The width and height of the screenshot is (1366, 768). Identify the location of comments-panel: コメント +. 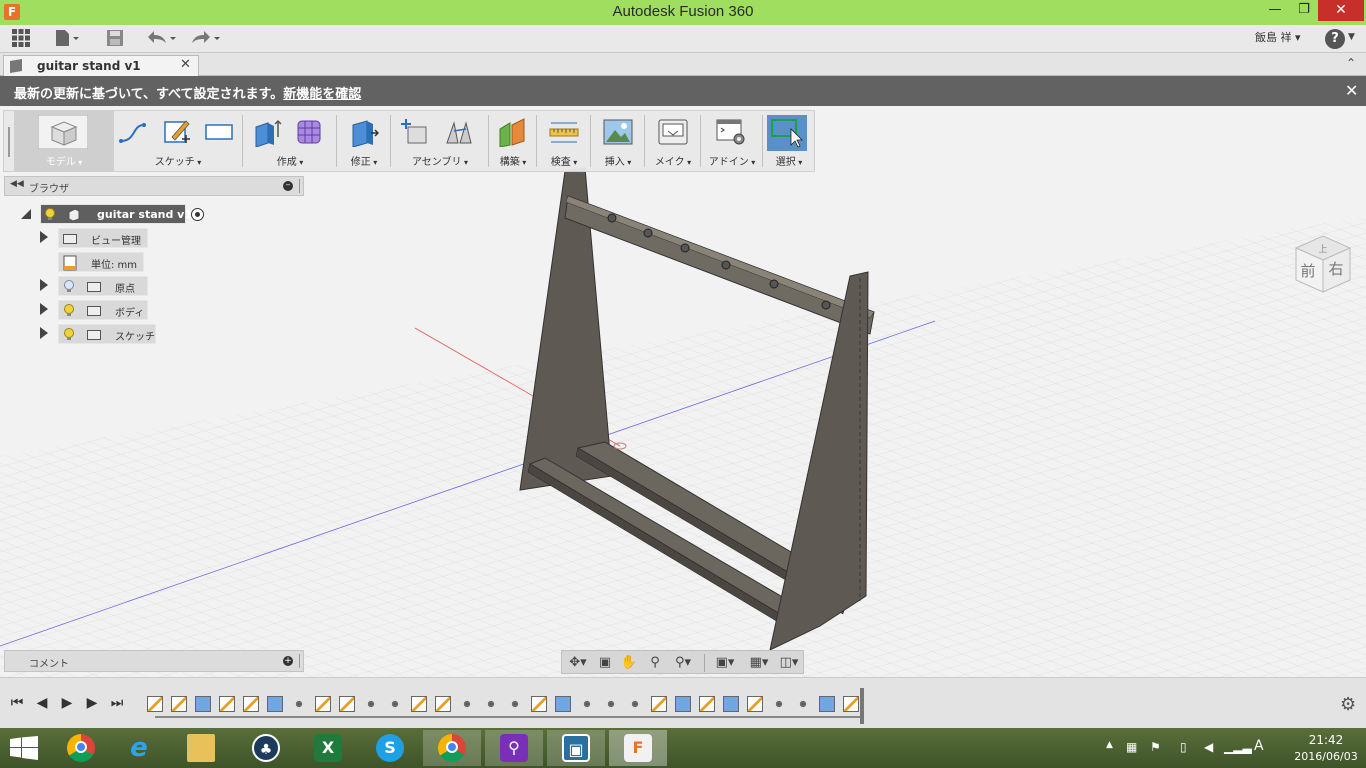
(154, 661).